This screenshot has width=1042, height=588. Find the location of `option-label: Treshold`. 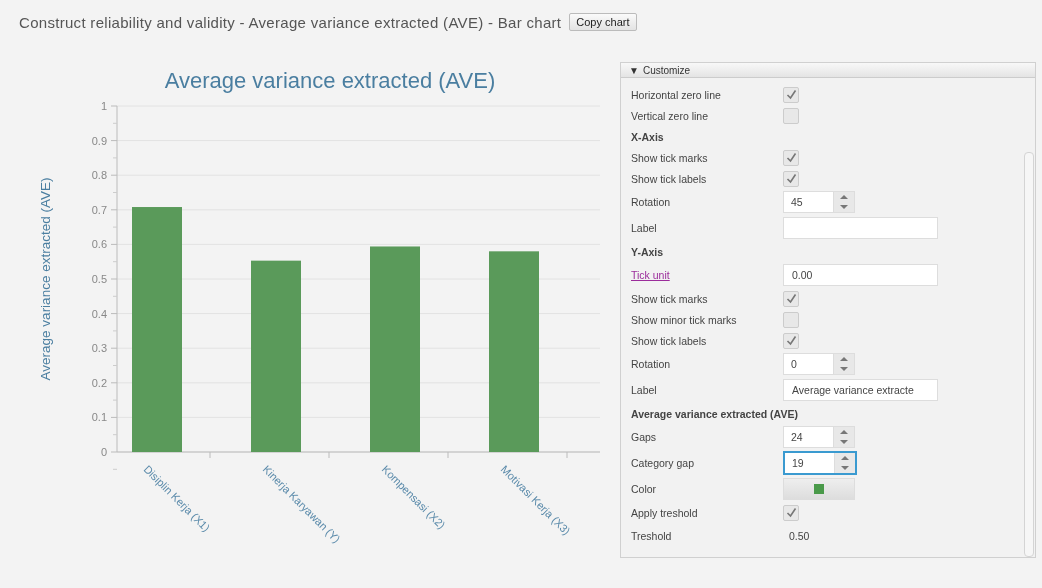

option-label: Treshold is located at coordinates (652, 536).